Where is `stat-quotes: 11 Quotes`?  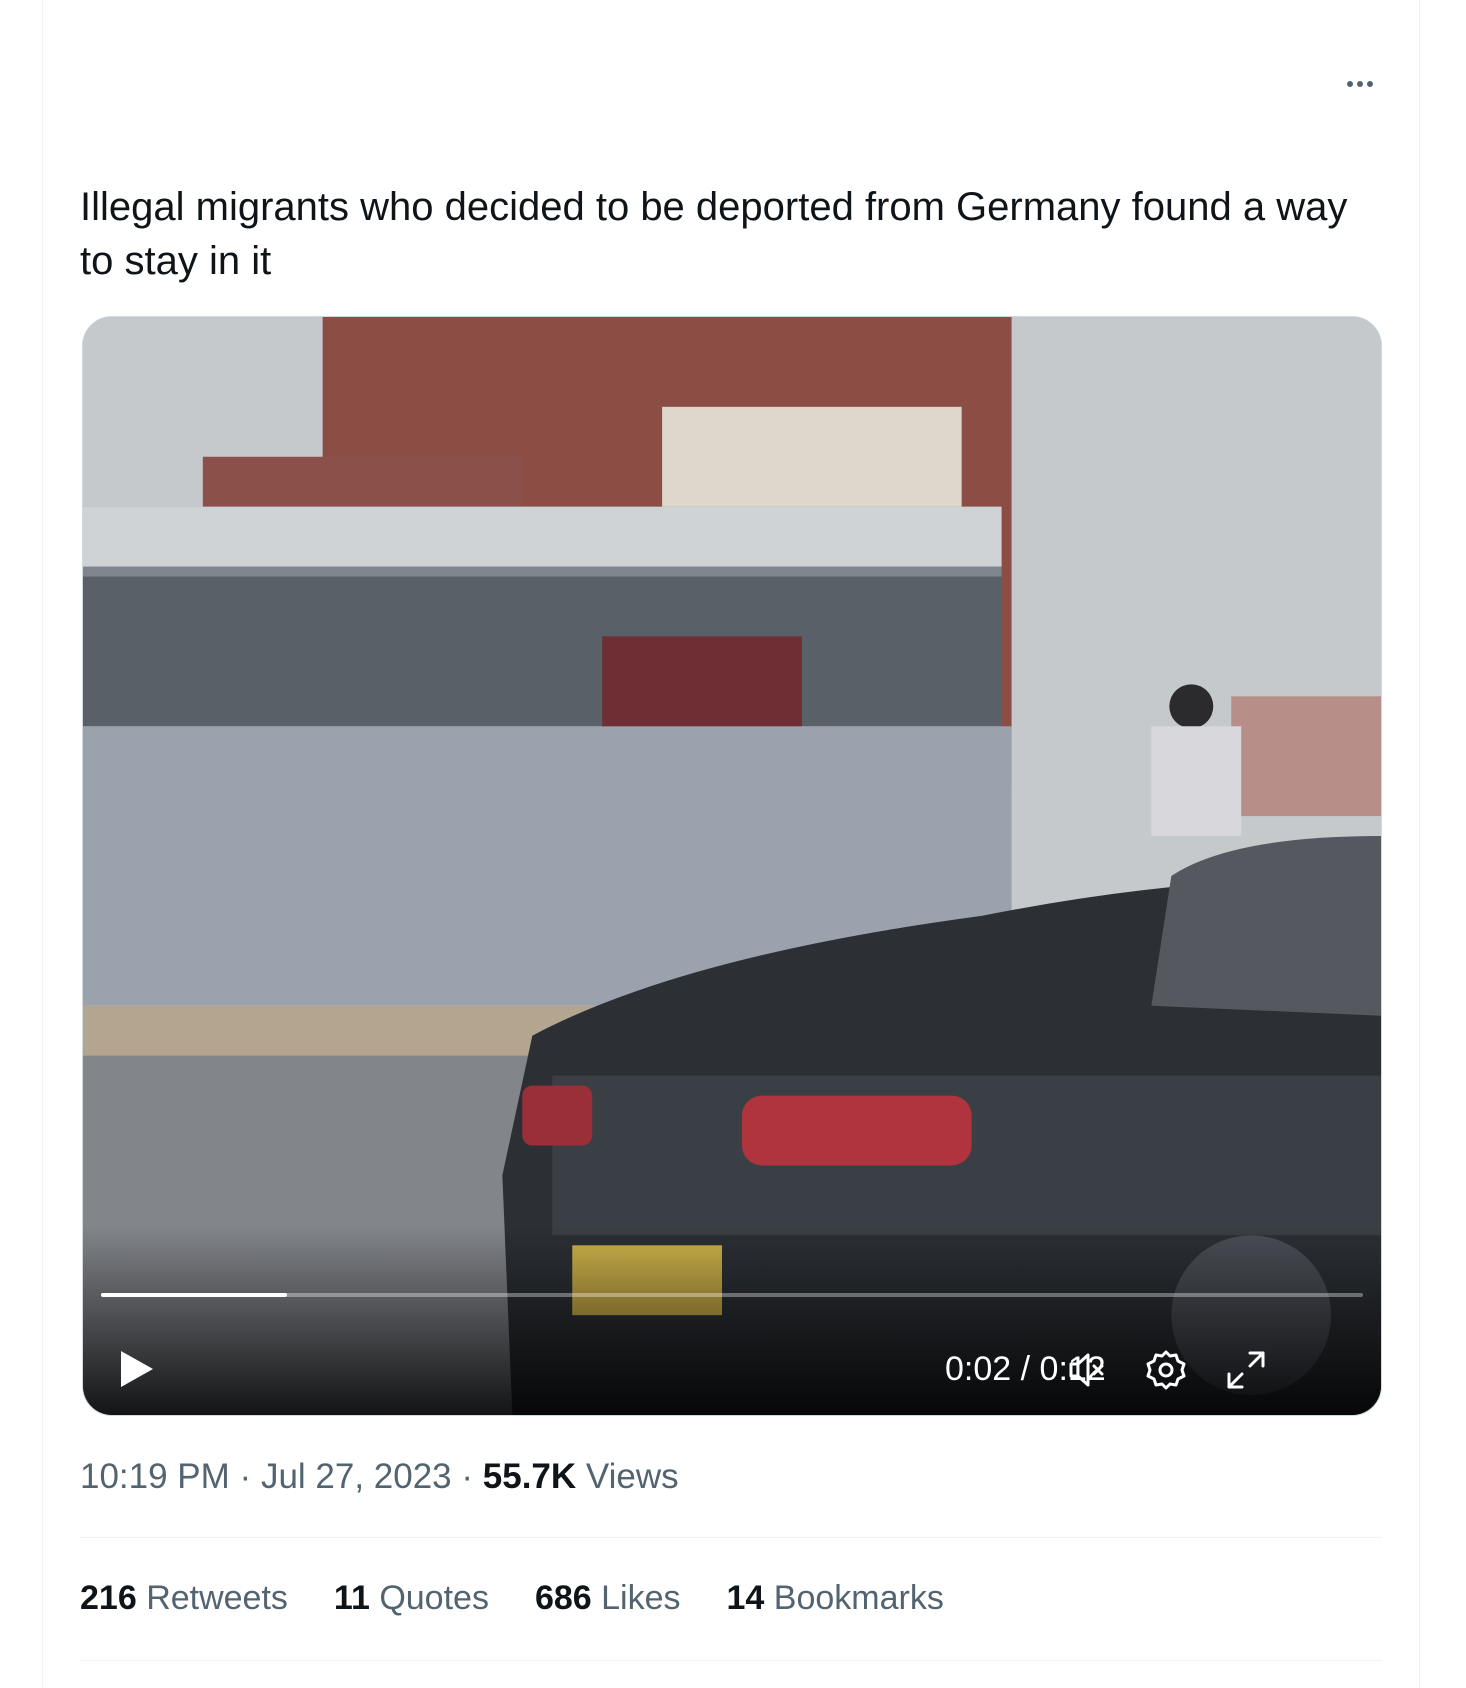 stat-quotes: 11 Quotes is located at coordinates (411, 1598).